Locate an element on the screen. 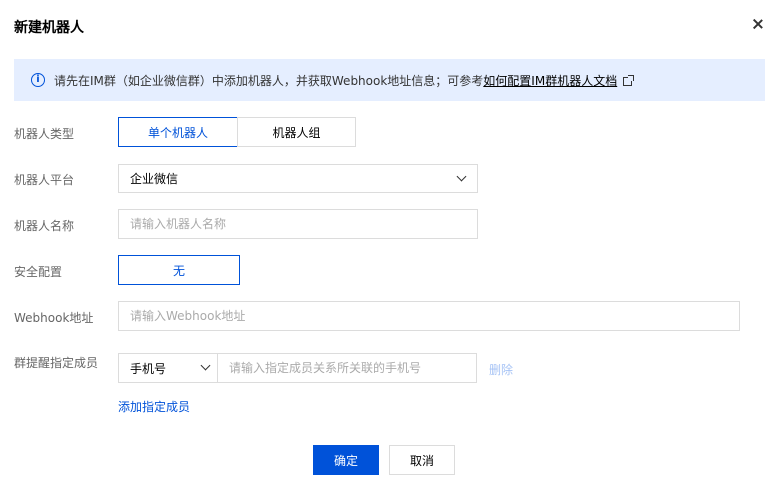 This screenshot has height=489, width=781. security-none-button: 无 is located at coordinates (179, 270).